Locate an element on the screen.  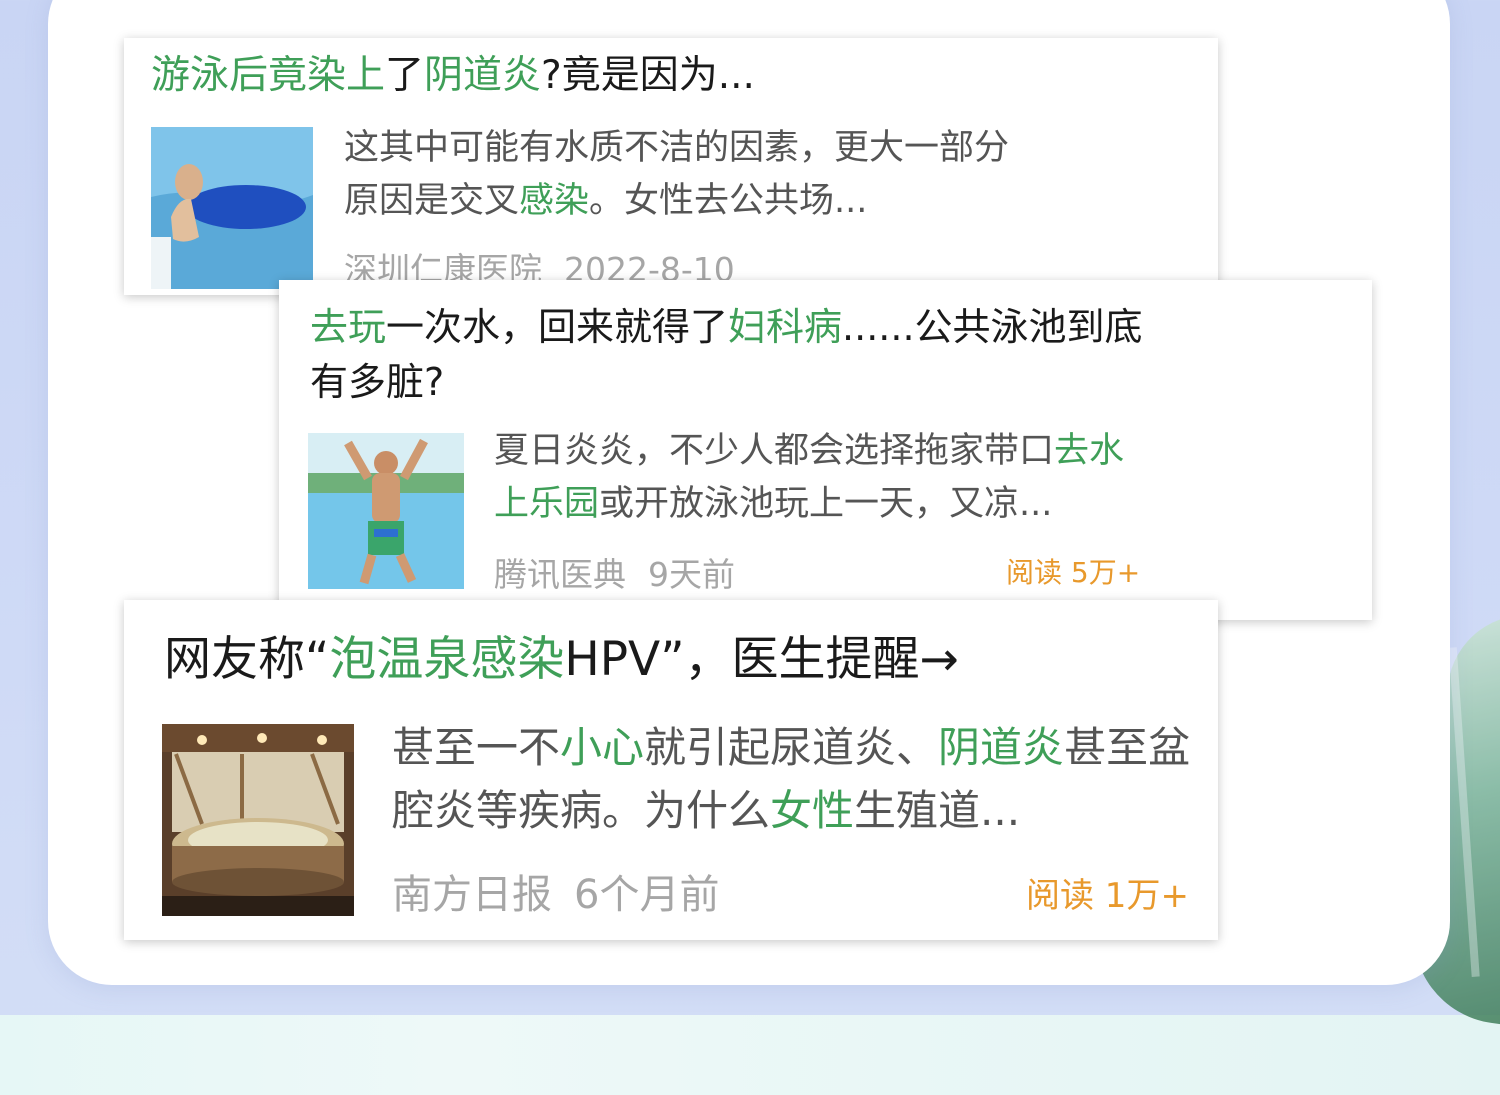
highlight-keyword: 妇科病 is located at coordinates (785, 327).